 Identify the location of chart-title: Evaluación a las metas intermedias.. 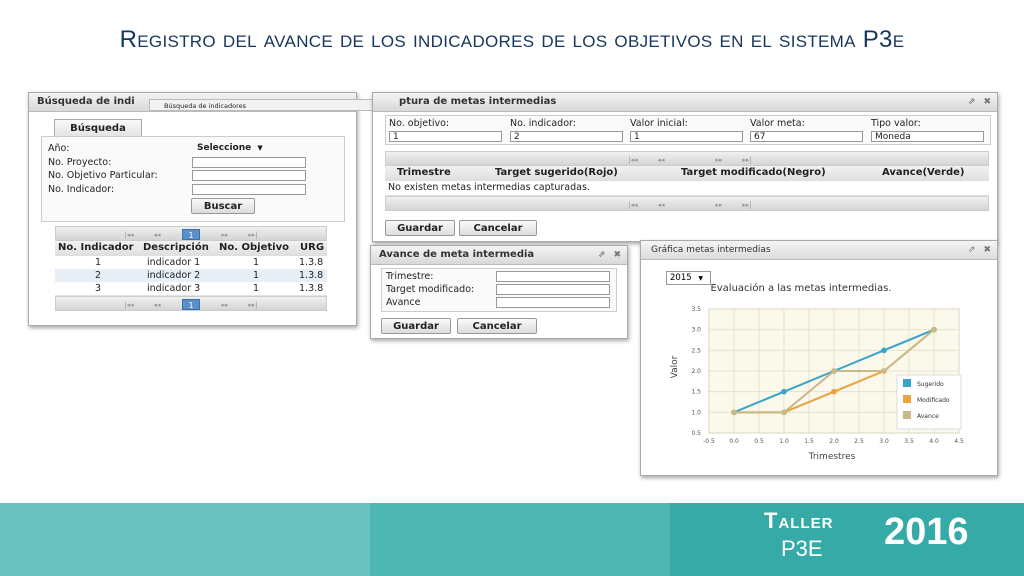
(800, 288).